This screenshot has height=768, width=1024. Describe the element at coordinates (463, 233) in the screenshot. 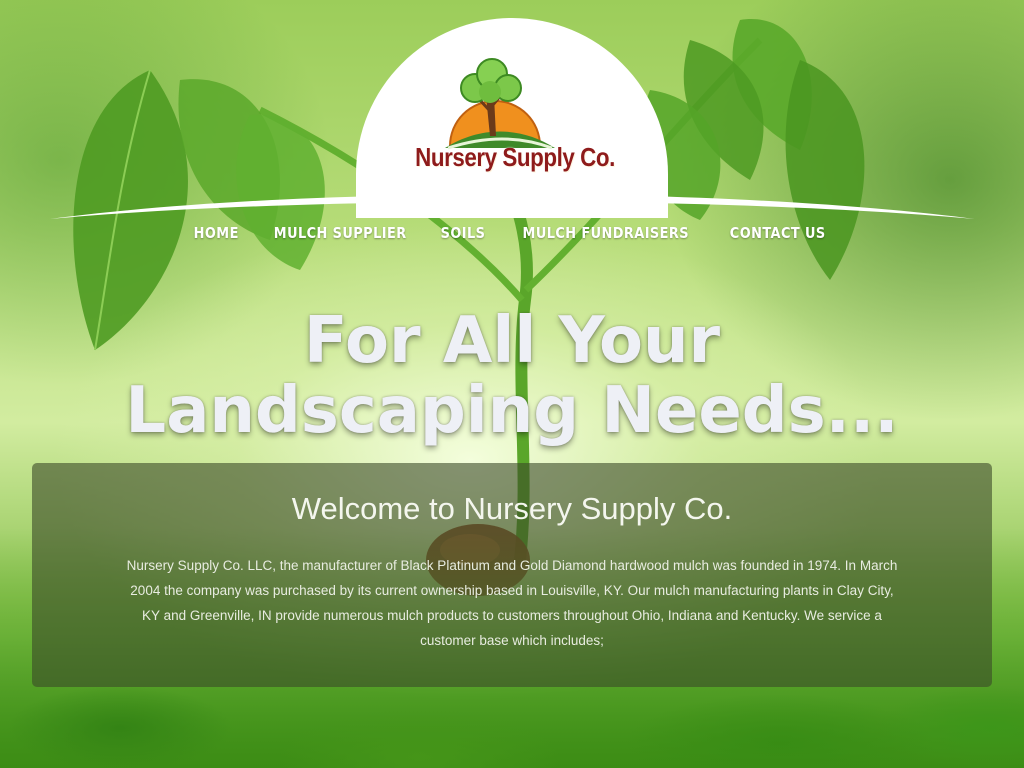

I see `nav-item-soils: SOILS` at that location.